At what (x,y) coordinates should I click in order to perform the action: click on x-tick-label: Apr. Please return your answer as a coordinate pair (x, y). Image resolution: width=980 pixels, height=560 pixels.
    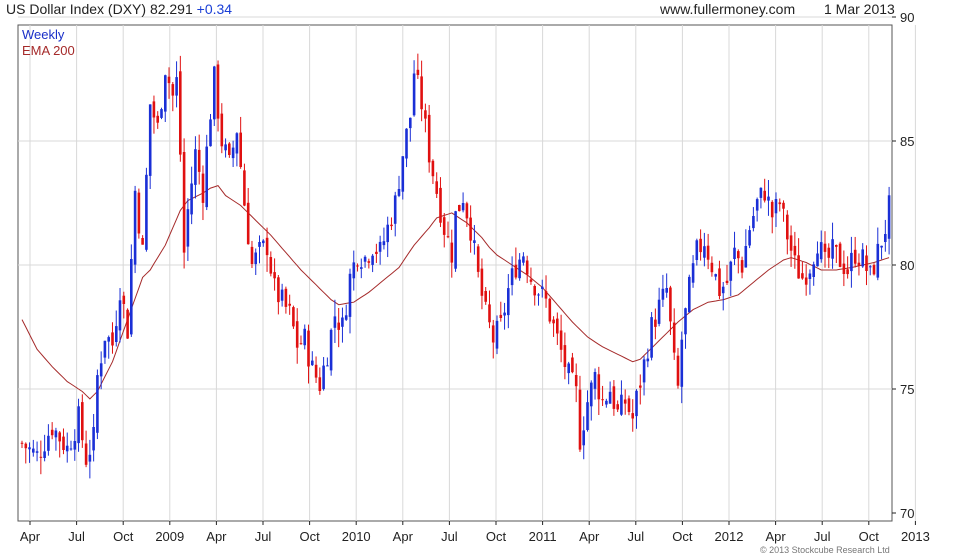
    Looking at the image, I should click on (403, 536).